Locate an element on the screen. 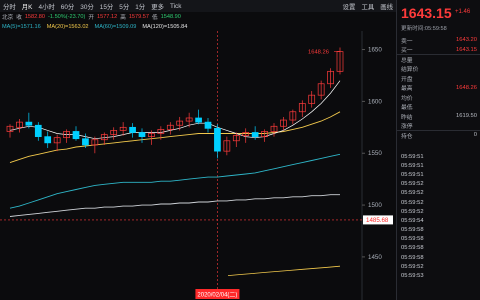 The image size is (480, 300). ma20-line is located at coordinates (175, 137).